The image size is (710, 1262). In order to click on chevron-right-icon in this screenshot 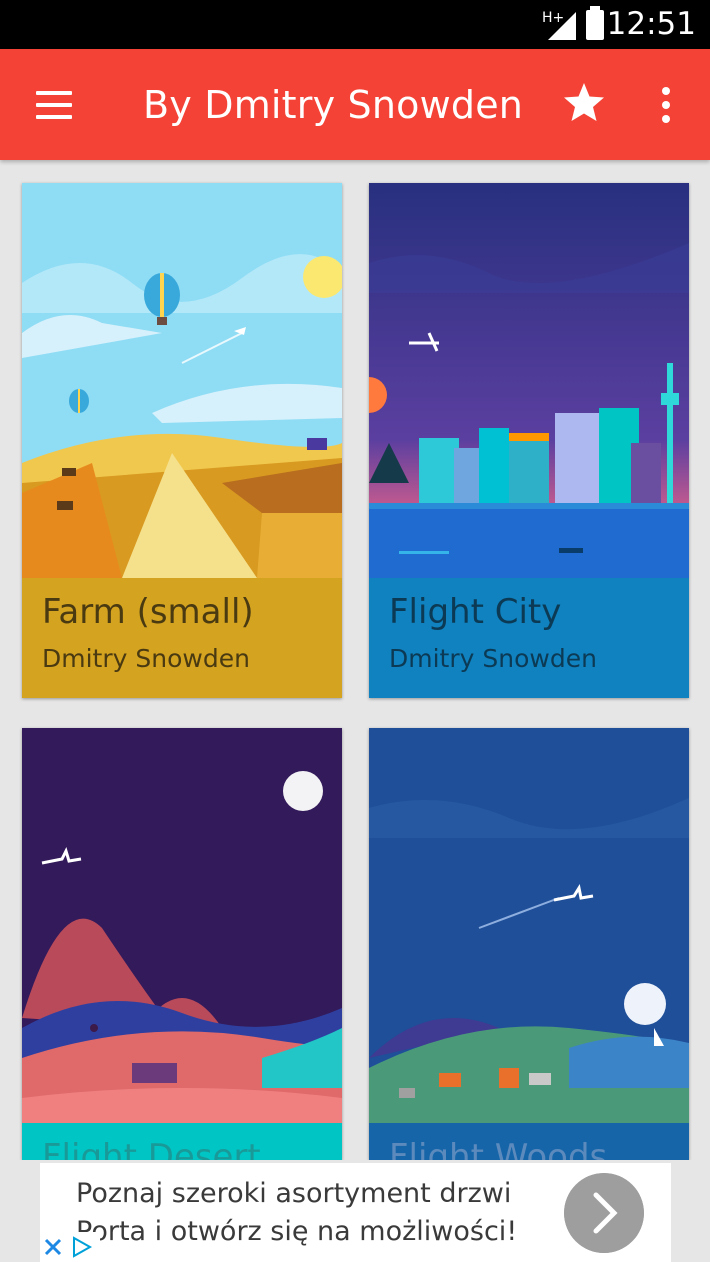, I will do `click(604, 1213)`.